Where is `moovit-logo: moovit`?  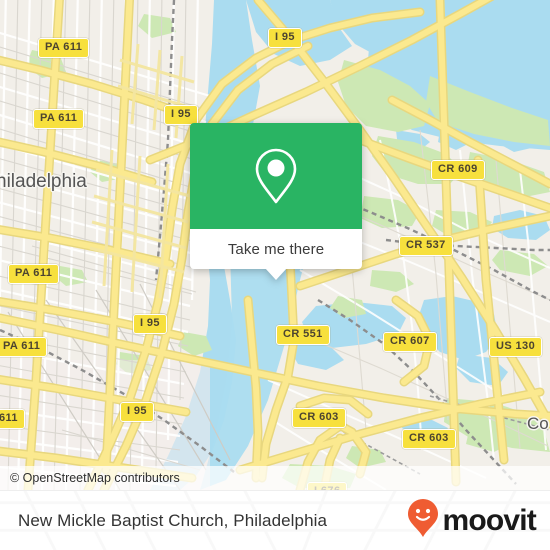
moovit-logo: moovit is located at coordinates (472, 520).